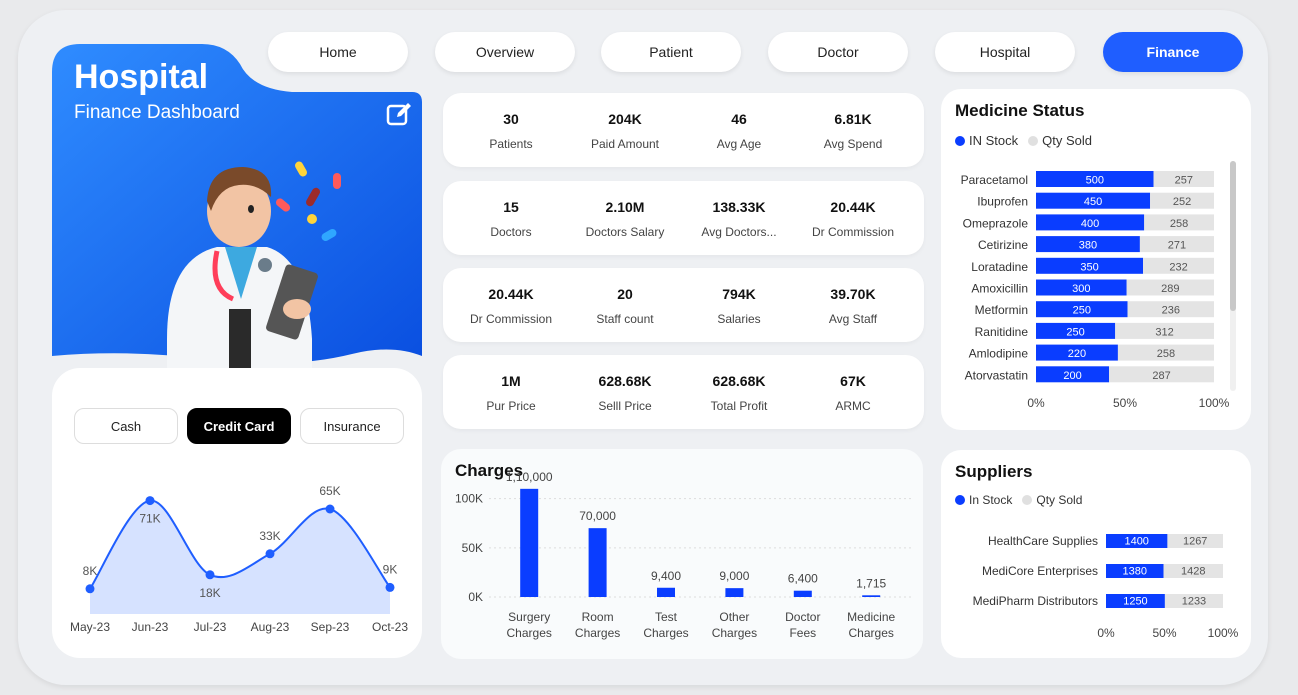  Describe the element at coordinates (1002, 202) in the screenshot. I see `category-label: Ibuprofen` at that location.